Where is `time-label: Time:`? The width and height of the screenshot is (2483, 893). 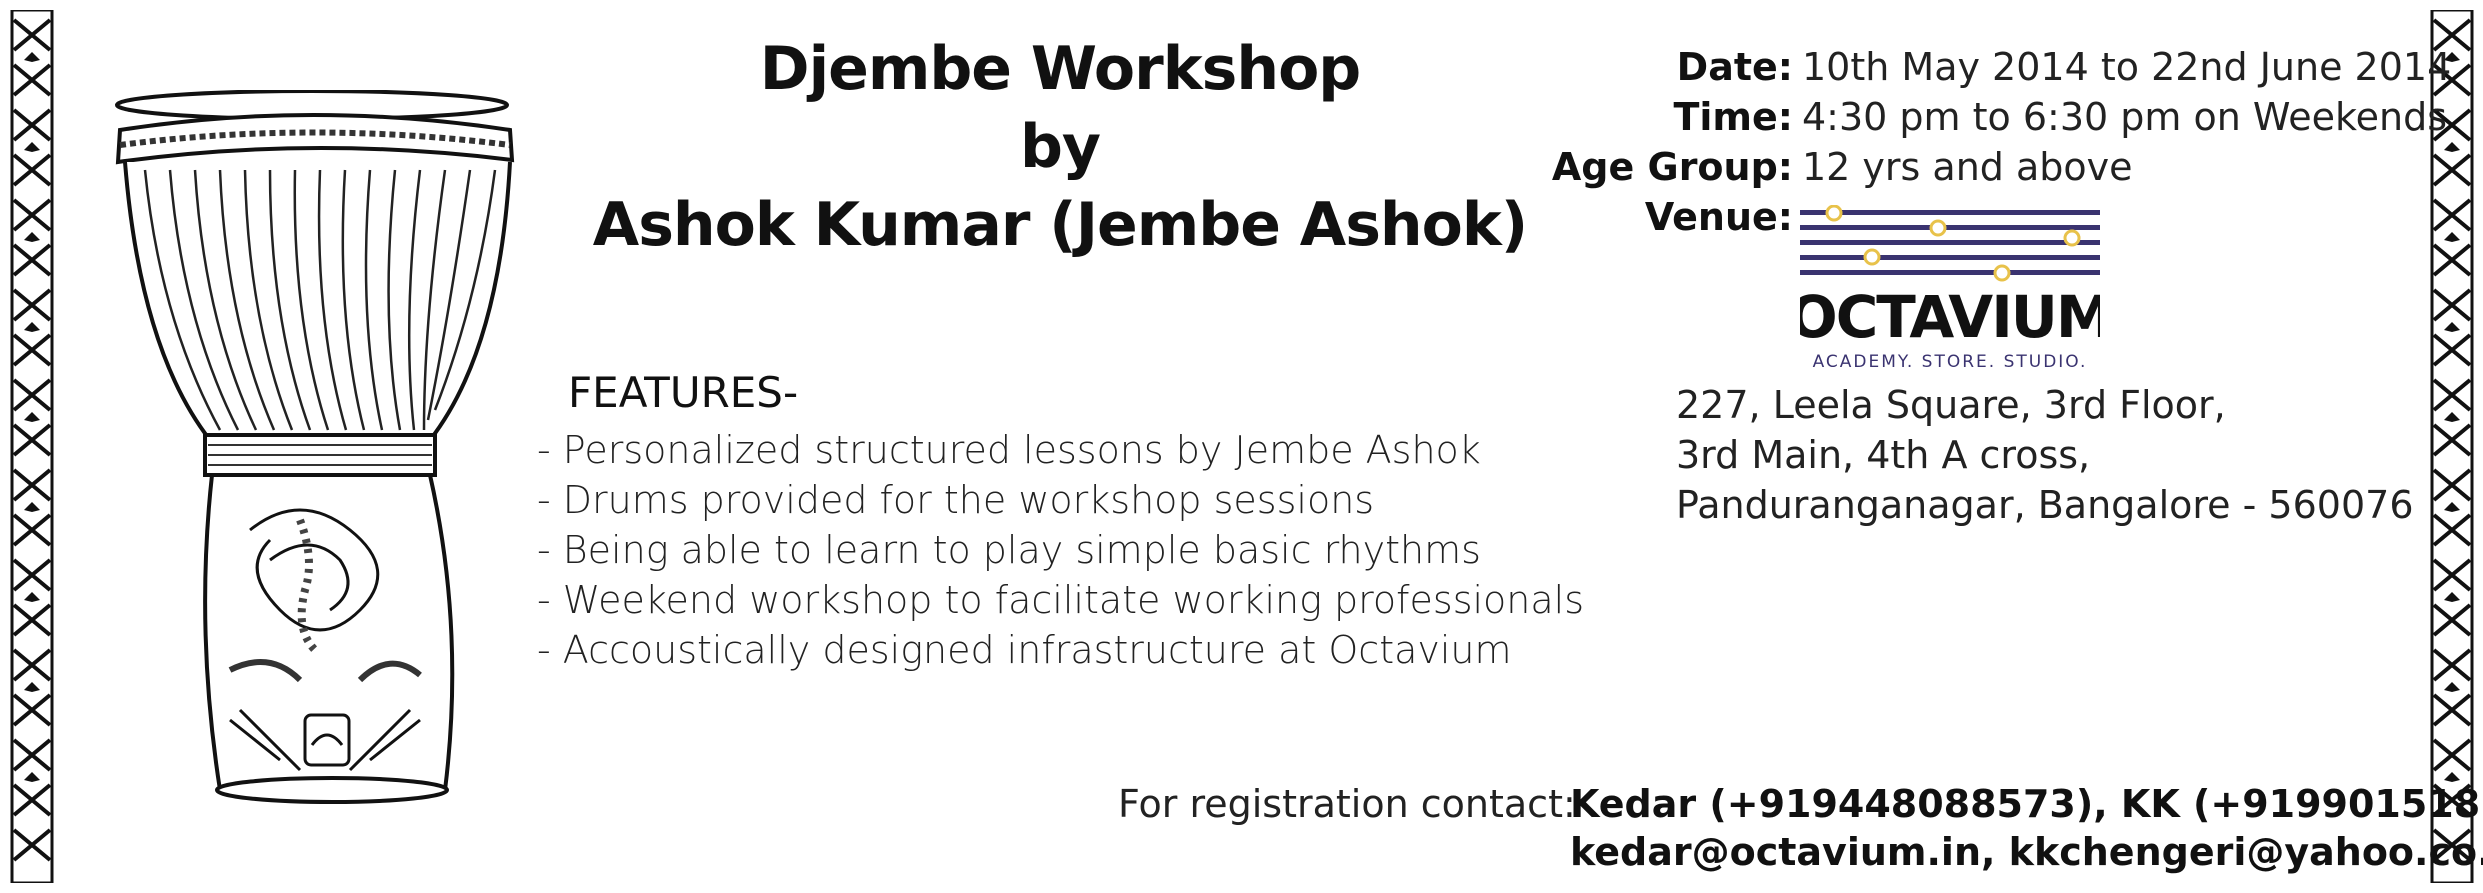
time-label: Time: is located at coordinates (1733, 117).